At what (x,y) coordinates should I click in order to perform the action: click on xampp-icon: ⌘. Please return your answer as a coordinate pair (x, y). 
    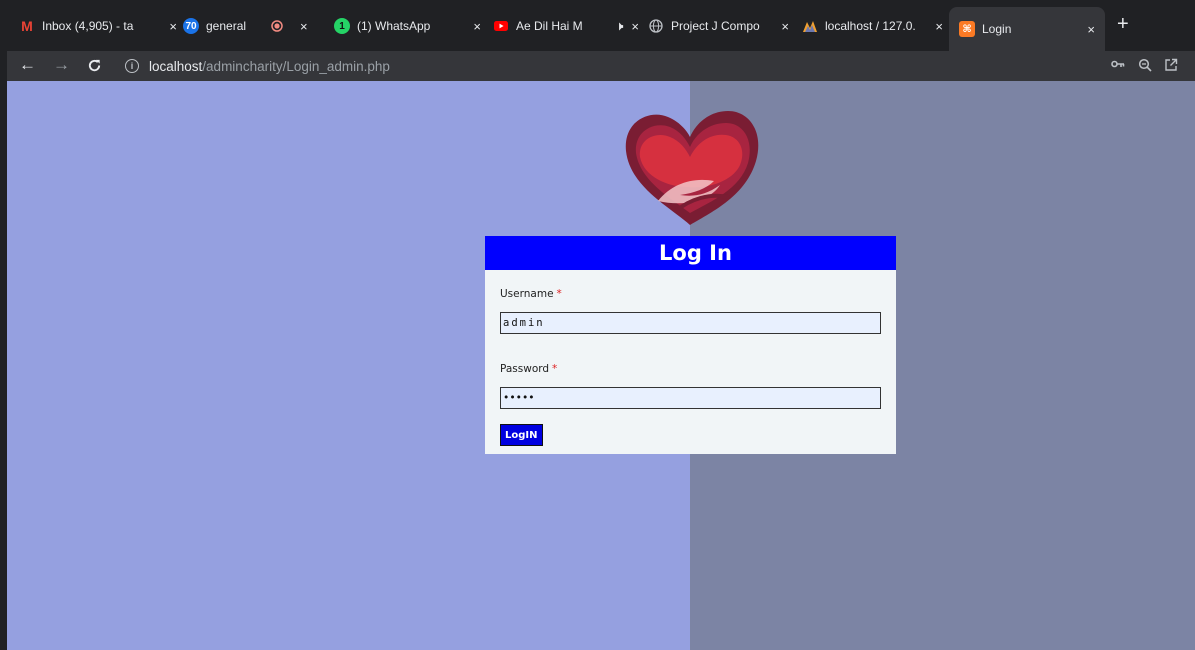
    Looking at the image, I should click on (967, 29).